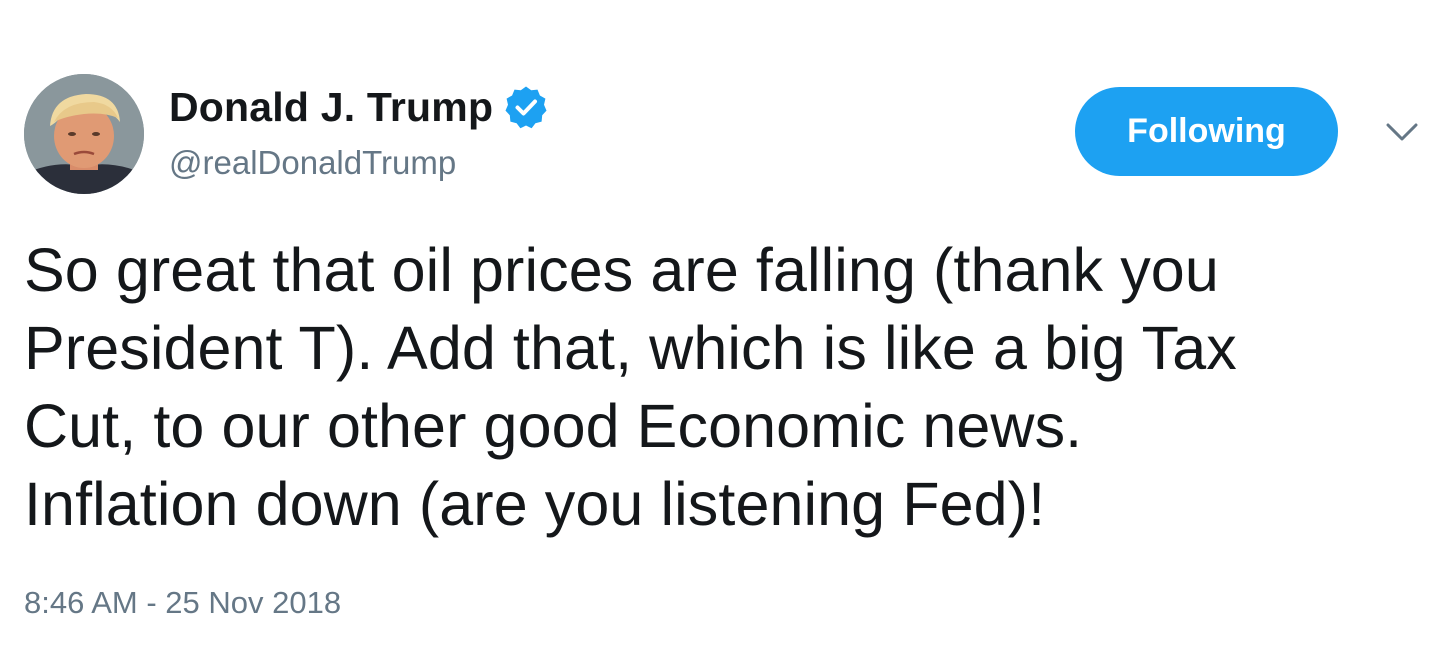 This screenshot has height=658, width=1440. I want to click on avatar-image, so click(84, 134).